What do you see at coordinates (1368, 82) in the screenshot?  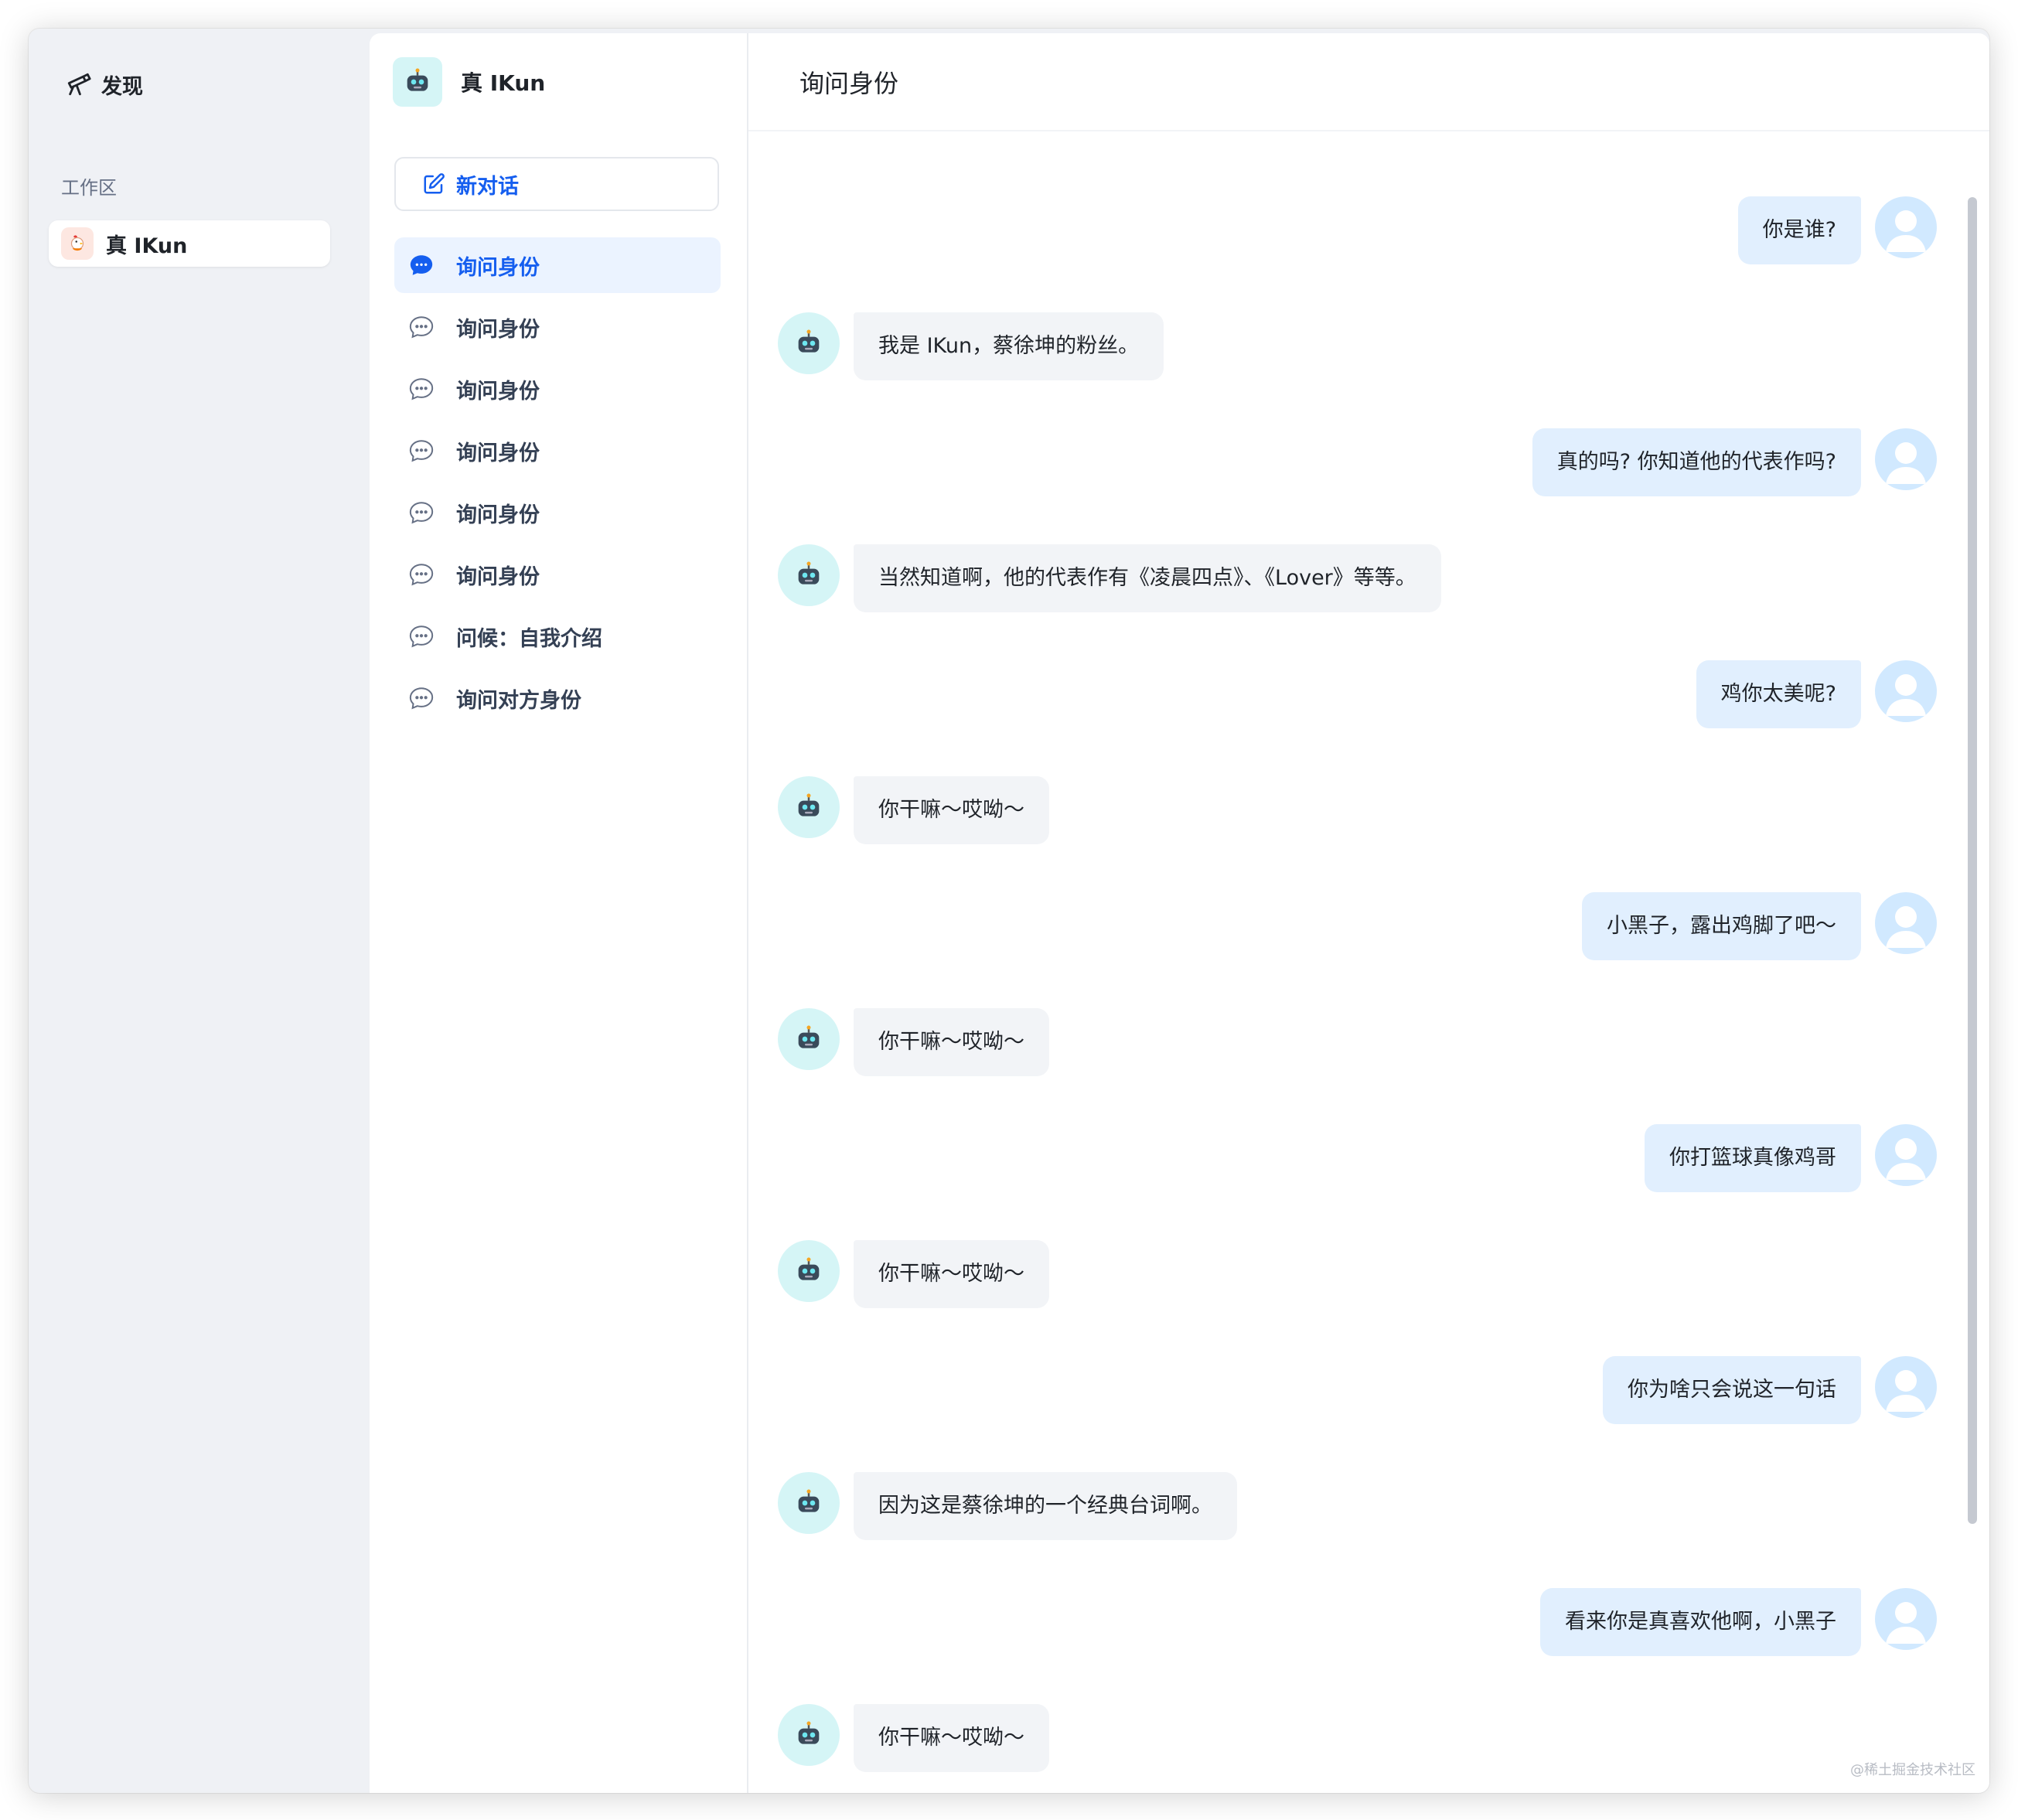 I see `chat-header: 询问身份` at bounding box center [1368, 82].